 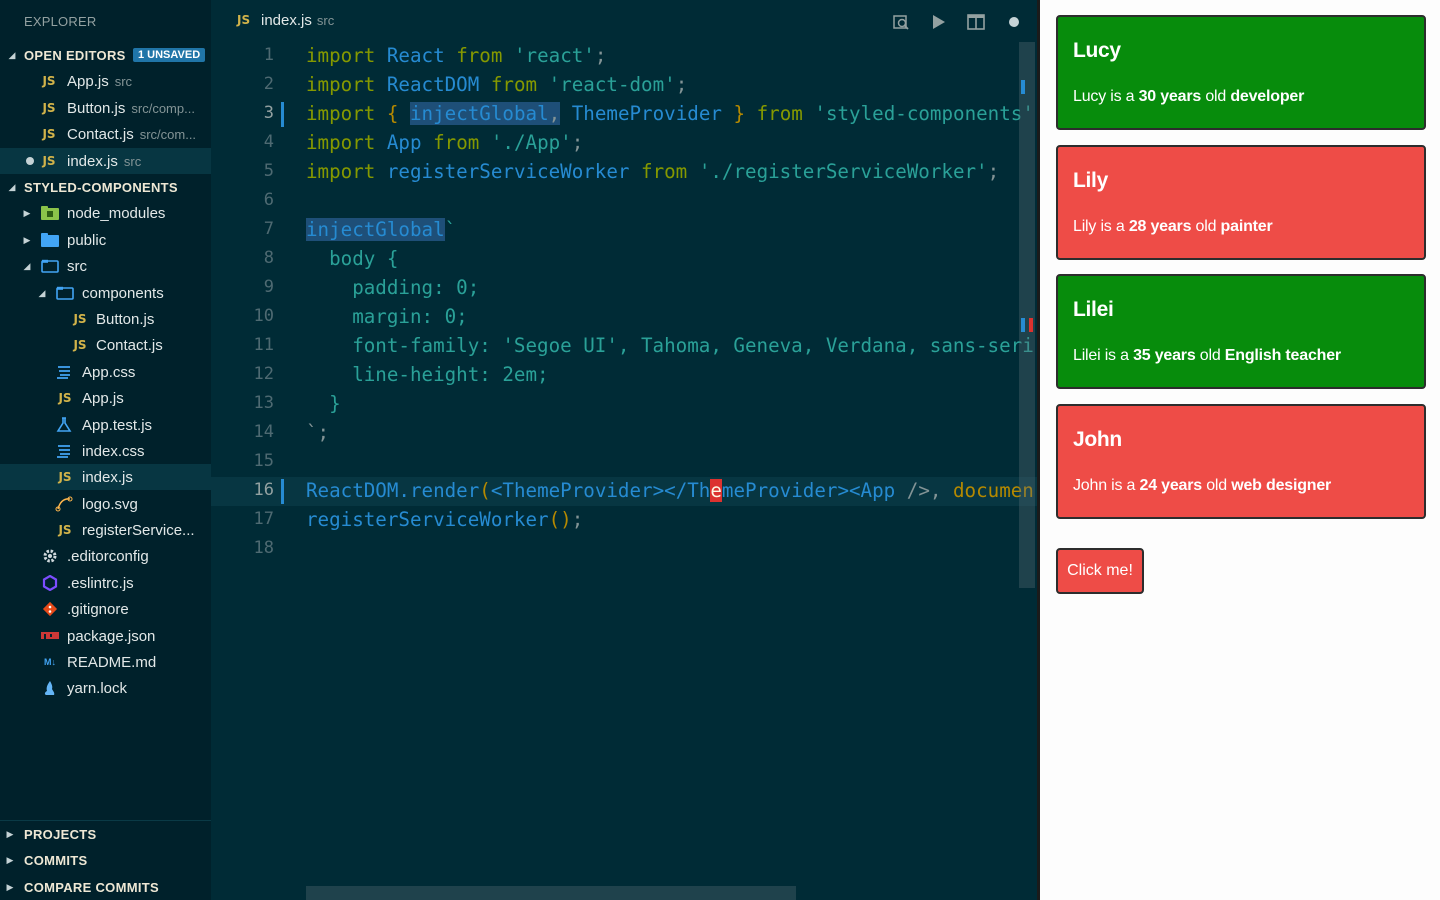 I want to click on contact-name: Lucy, so click(x=1097, y=50).